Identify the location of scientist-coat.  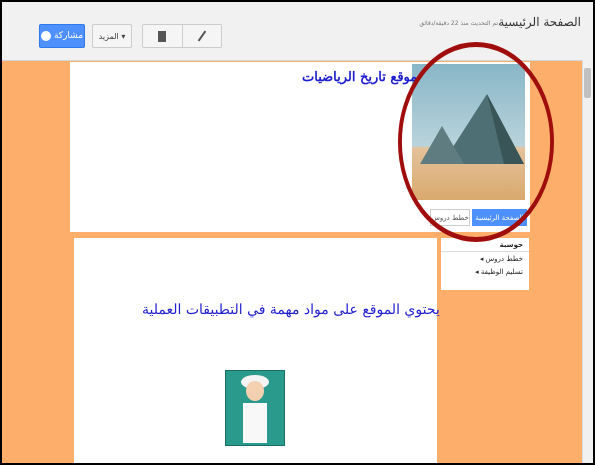
(255, 423).